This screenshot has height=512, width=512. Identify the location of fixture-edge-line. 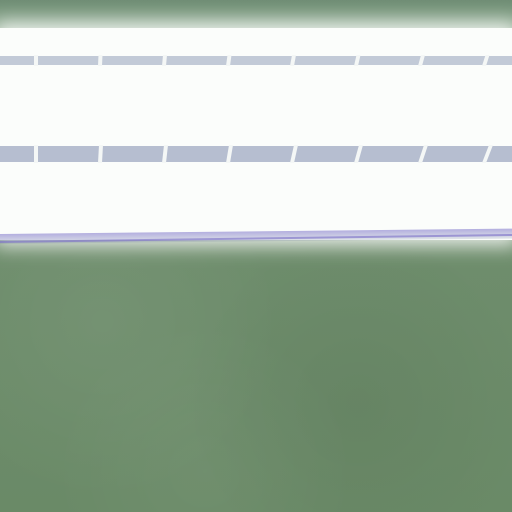
(256, 238).